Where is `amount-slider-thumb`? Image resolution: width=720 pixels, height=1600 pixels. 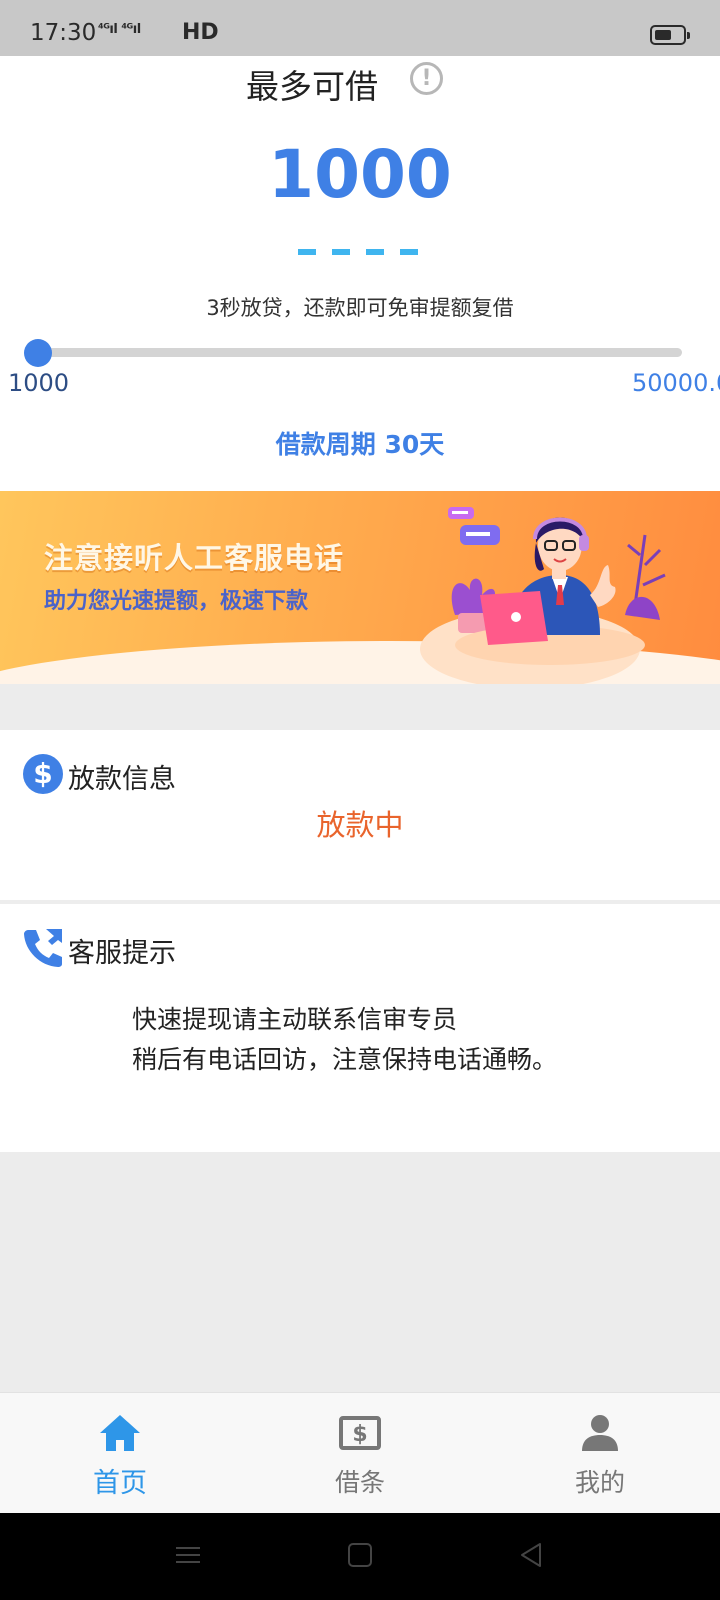
amount-slider-thumb is located at coordinates (38, 353).